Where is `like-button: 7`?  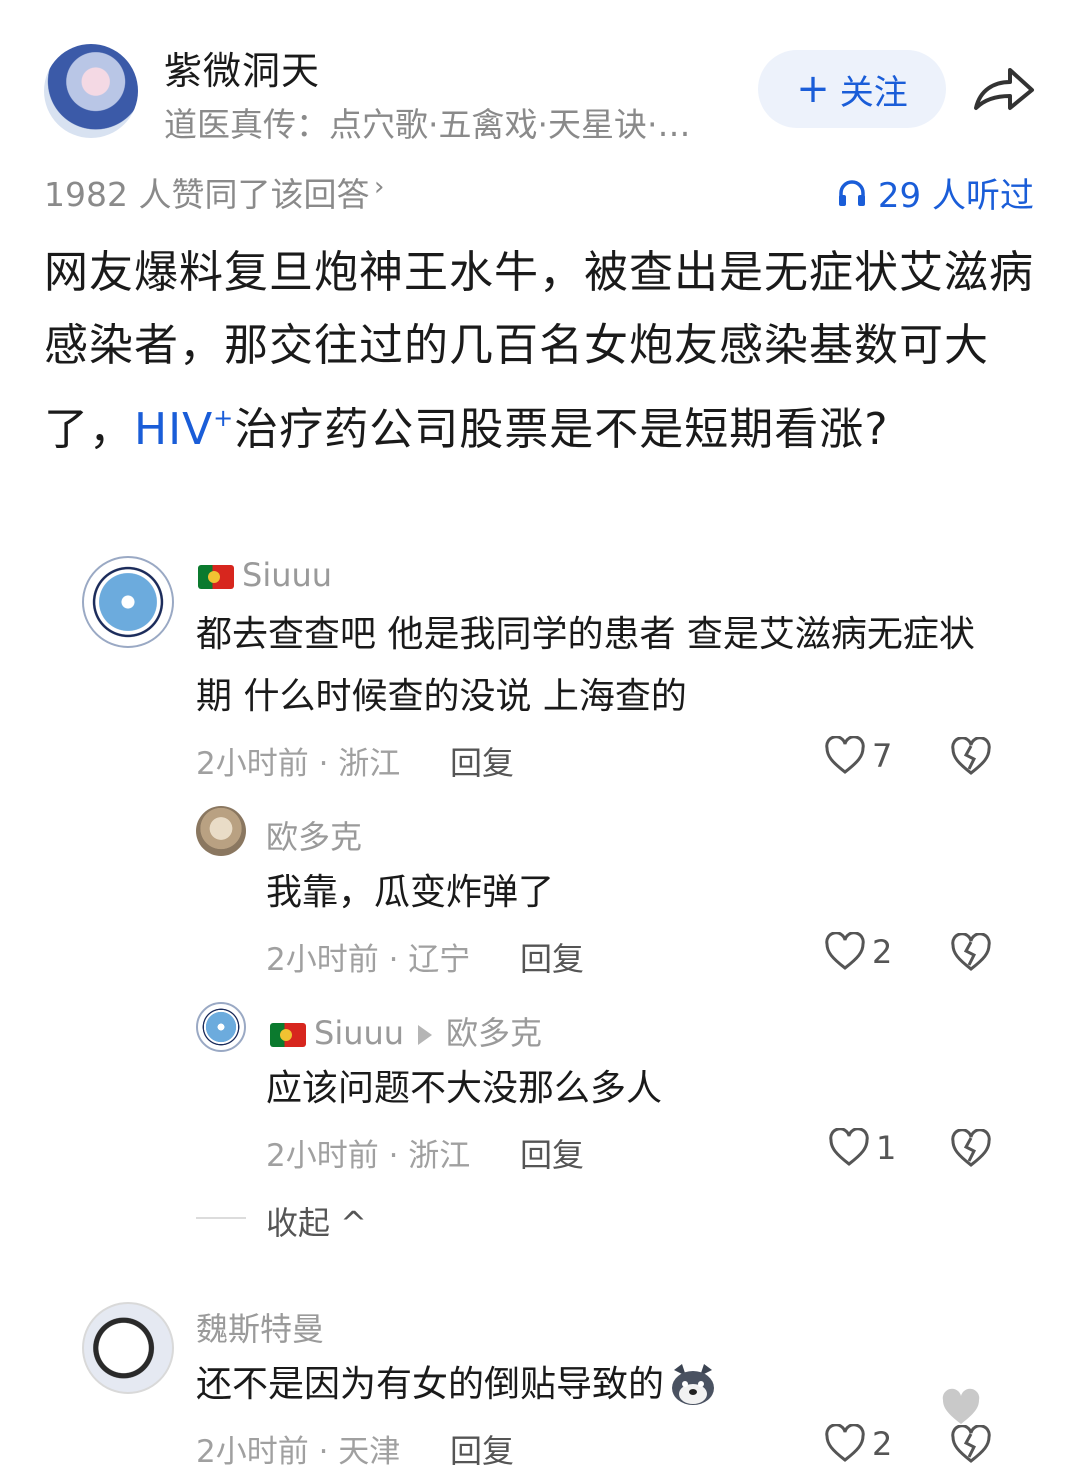
like-button: 7 is located at coordinates (858, 756).